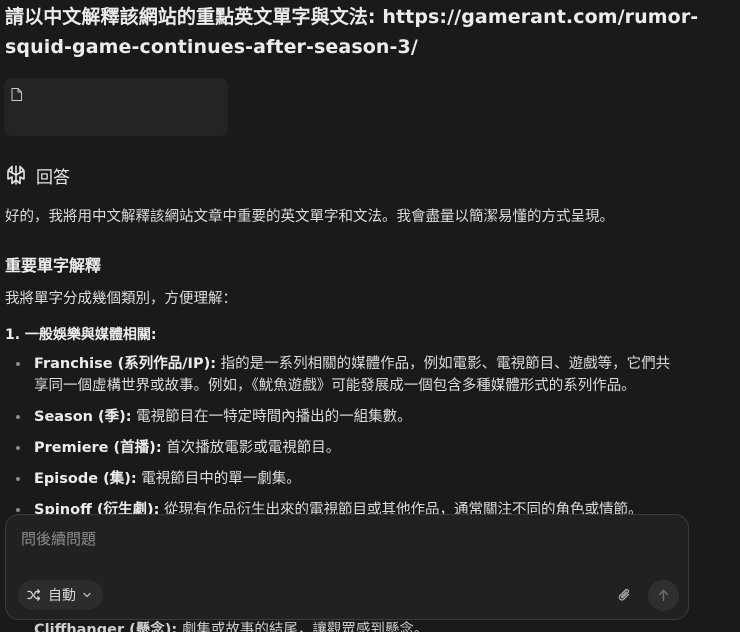 This screenshot has height=632, width=740. I want to click on arrow-up-icon, so click(663, 595).